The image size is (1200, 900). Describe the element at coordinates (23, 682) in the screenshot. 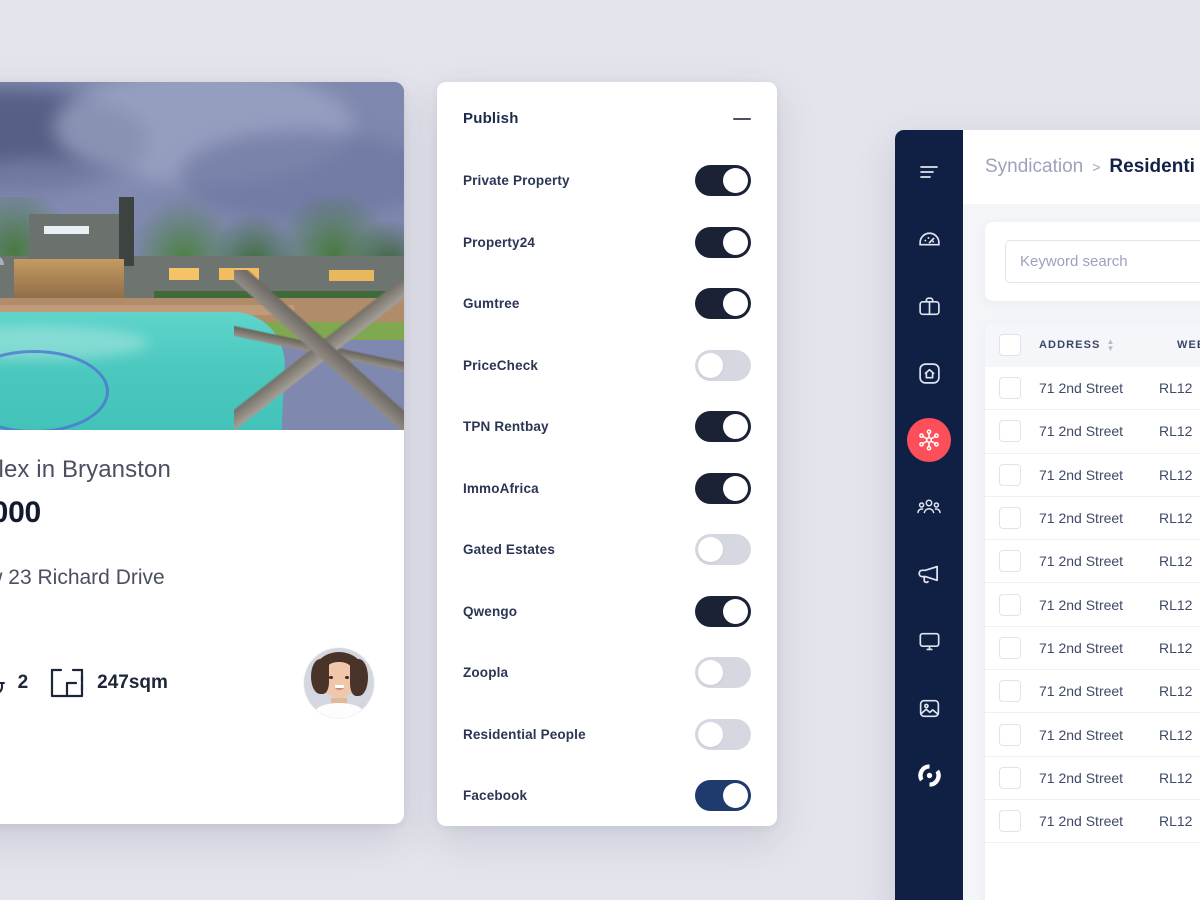

I see `bathrooms-count: 2` at that location.